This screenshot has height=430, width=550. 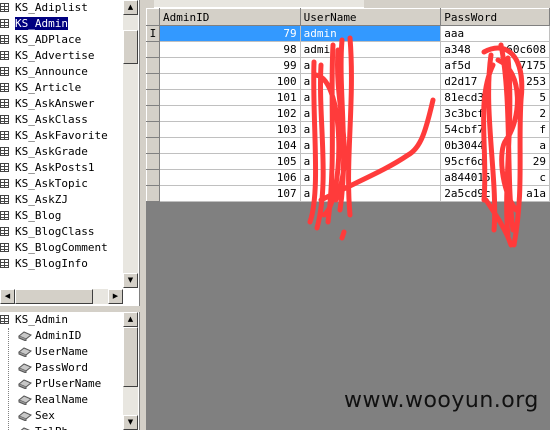 What do you see at coordinates (495, 129) in the screenshot?
I see `cell-password: 54cbf7 f` at bounding box center [495, 129].